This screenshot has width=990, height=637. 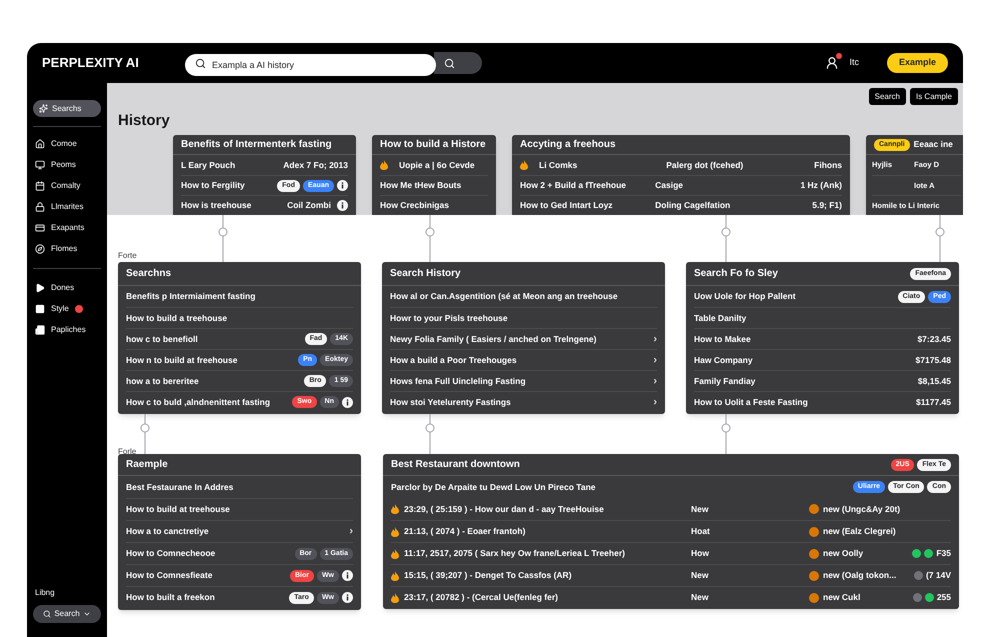 What do you see at coordinates (701, 531) in the screenshot?
I see `row-status: Hoat` at bounding box center [701, 531].